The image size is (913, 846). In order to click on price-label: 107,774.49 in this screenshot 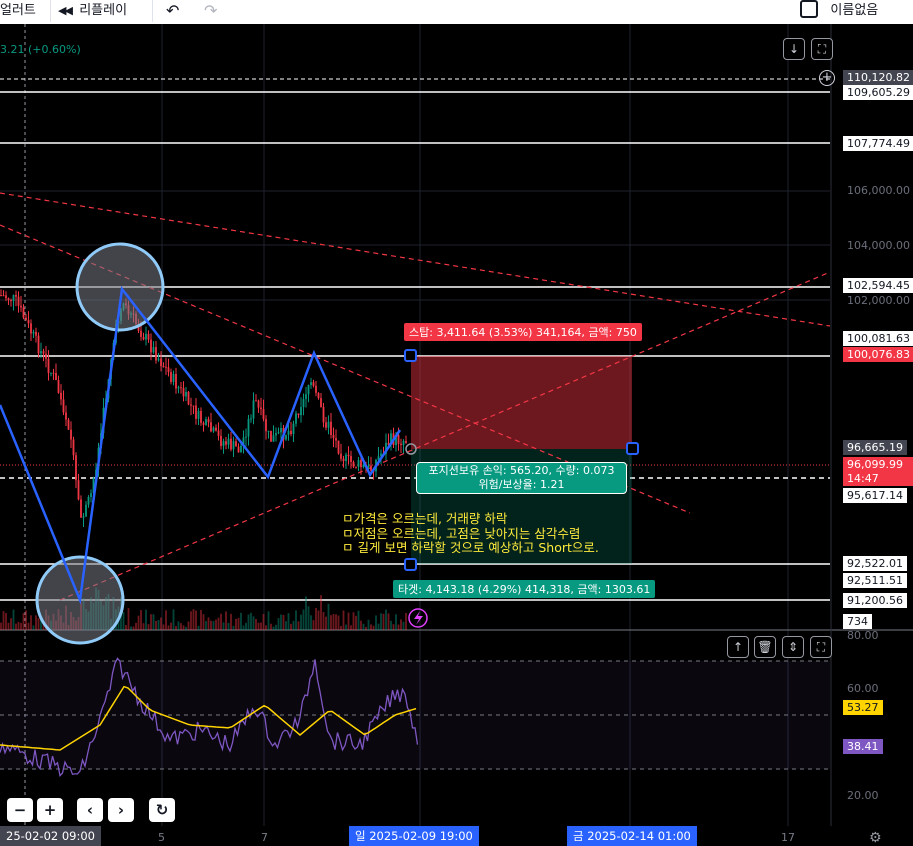, I will do `click(878, 143)`.